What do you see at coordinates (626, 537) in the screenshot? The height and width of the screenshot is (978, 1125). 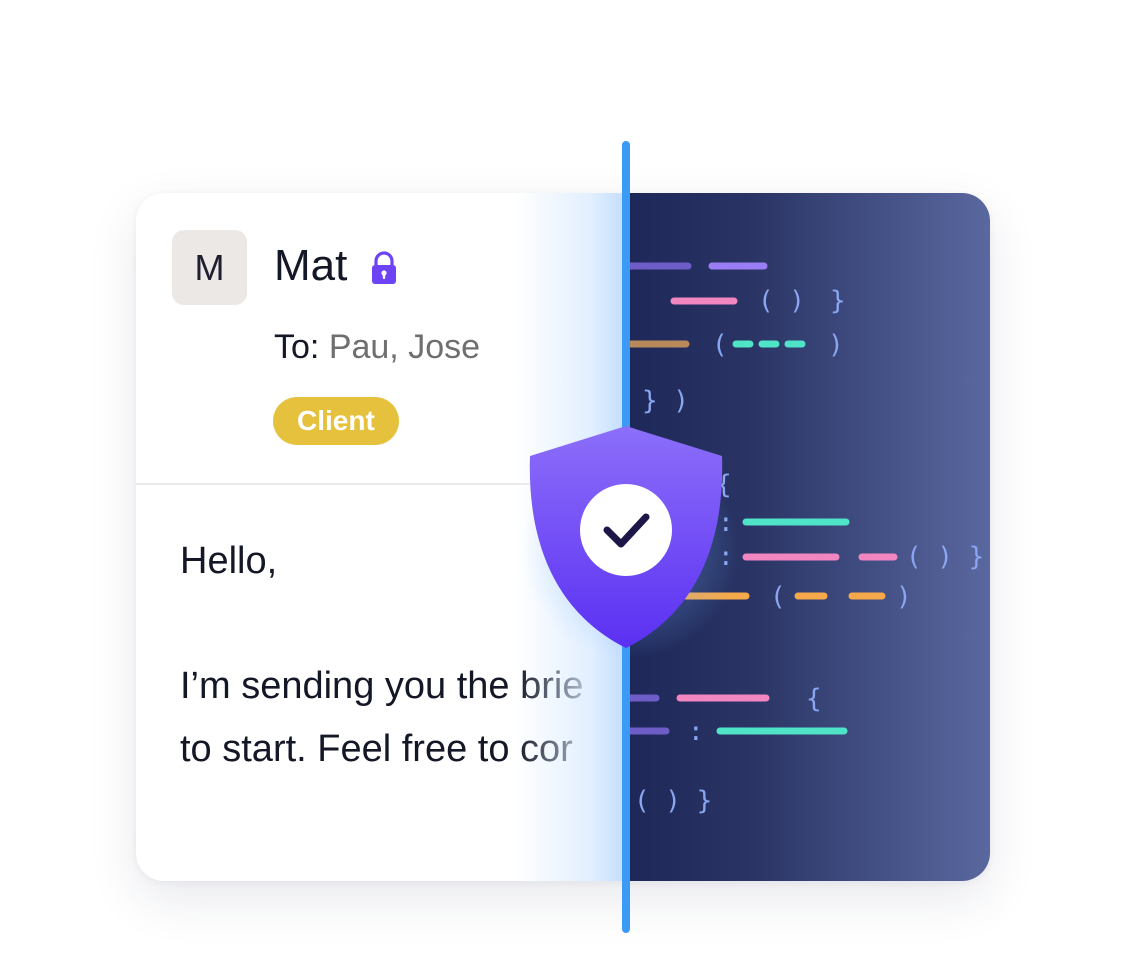 I see `shield-check-icon` at bounding box center [626, 537].